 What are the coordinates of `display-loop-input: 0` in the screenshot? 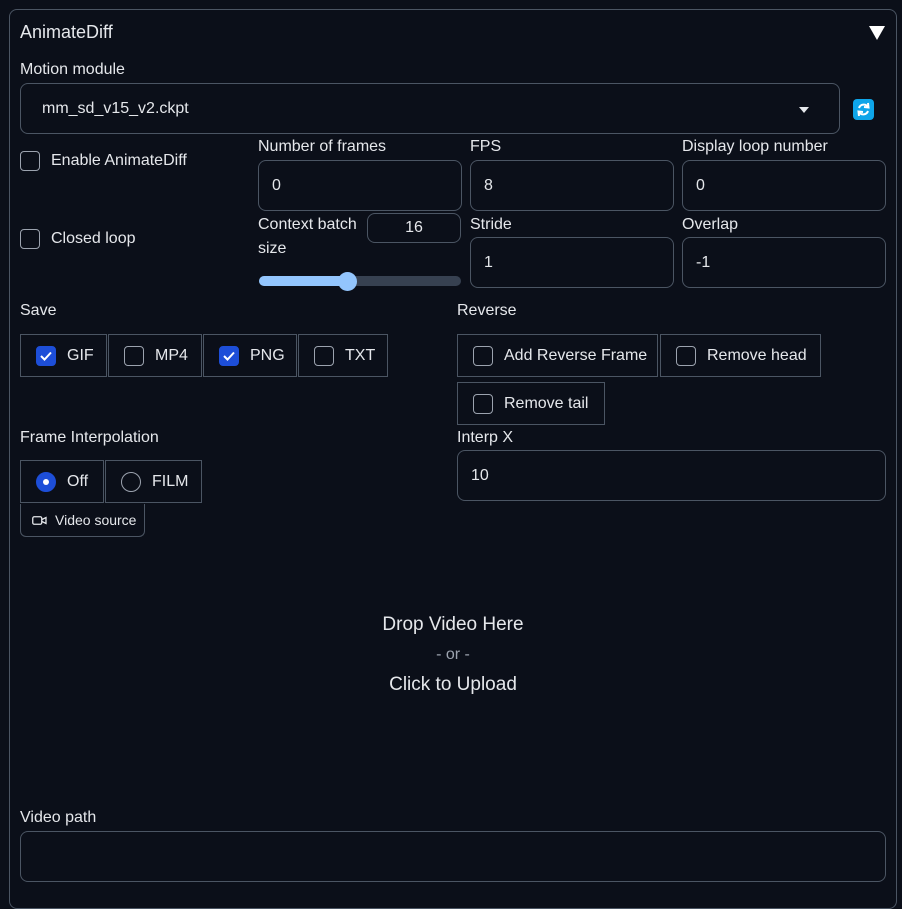 It's located at (784, 185).